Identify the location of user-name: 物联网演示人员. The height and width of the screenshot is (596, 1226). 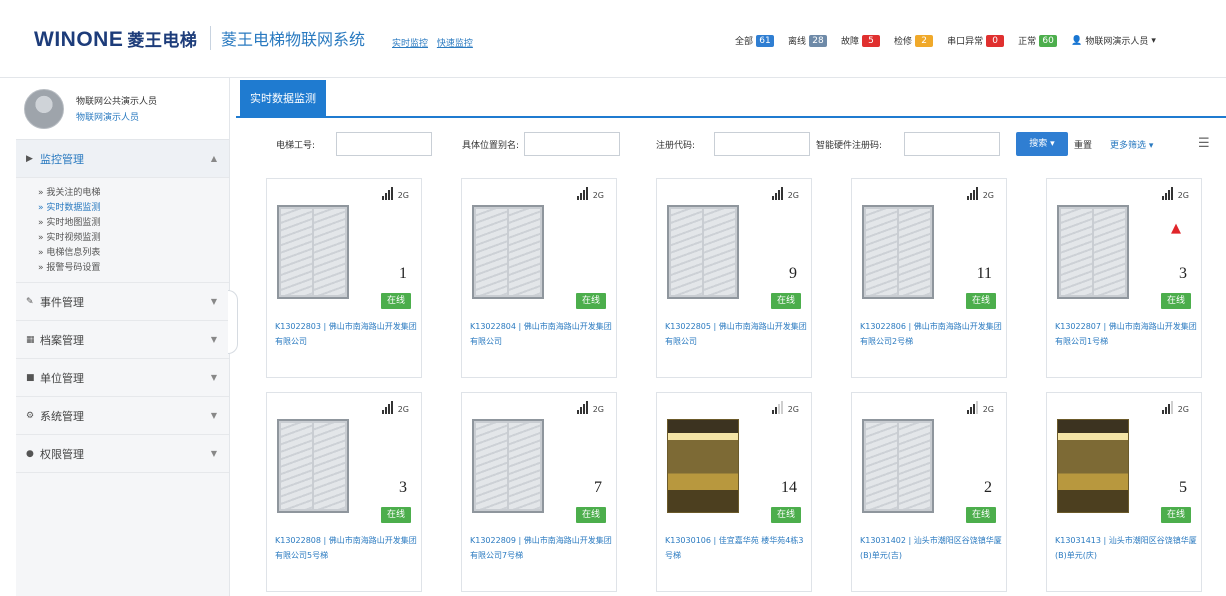
(1117, 42).